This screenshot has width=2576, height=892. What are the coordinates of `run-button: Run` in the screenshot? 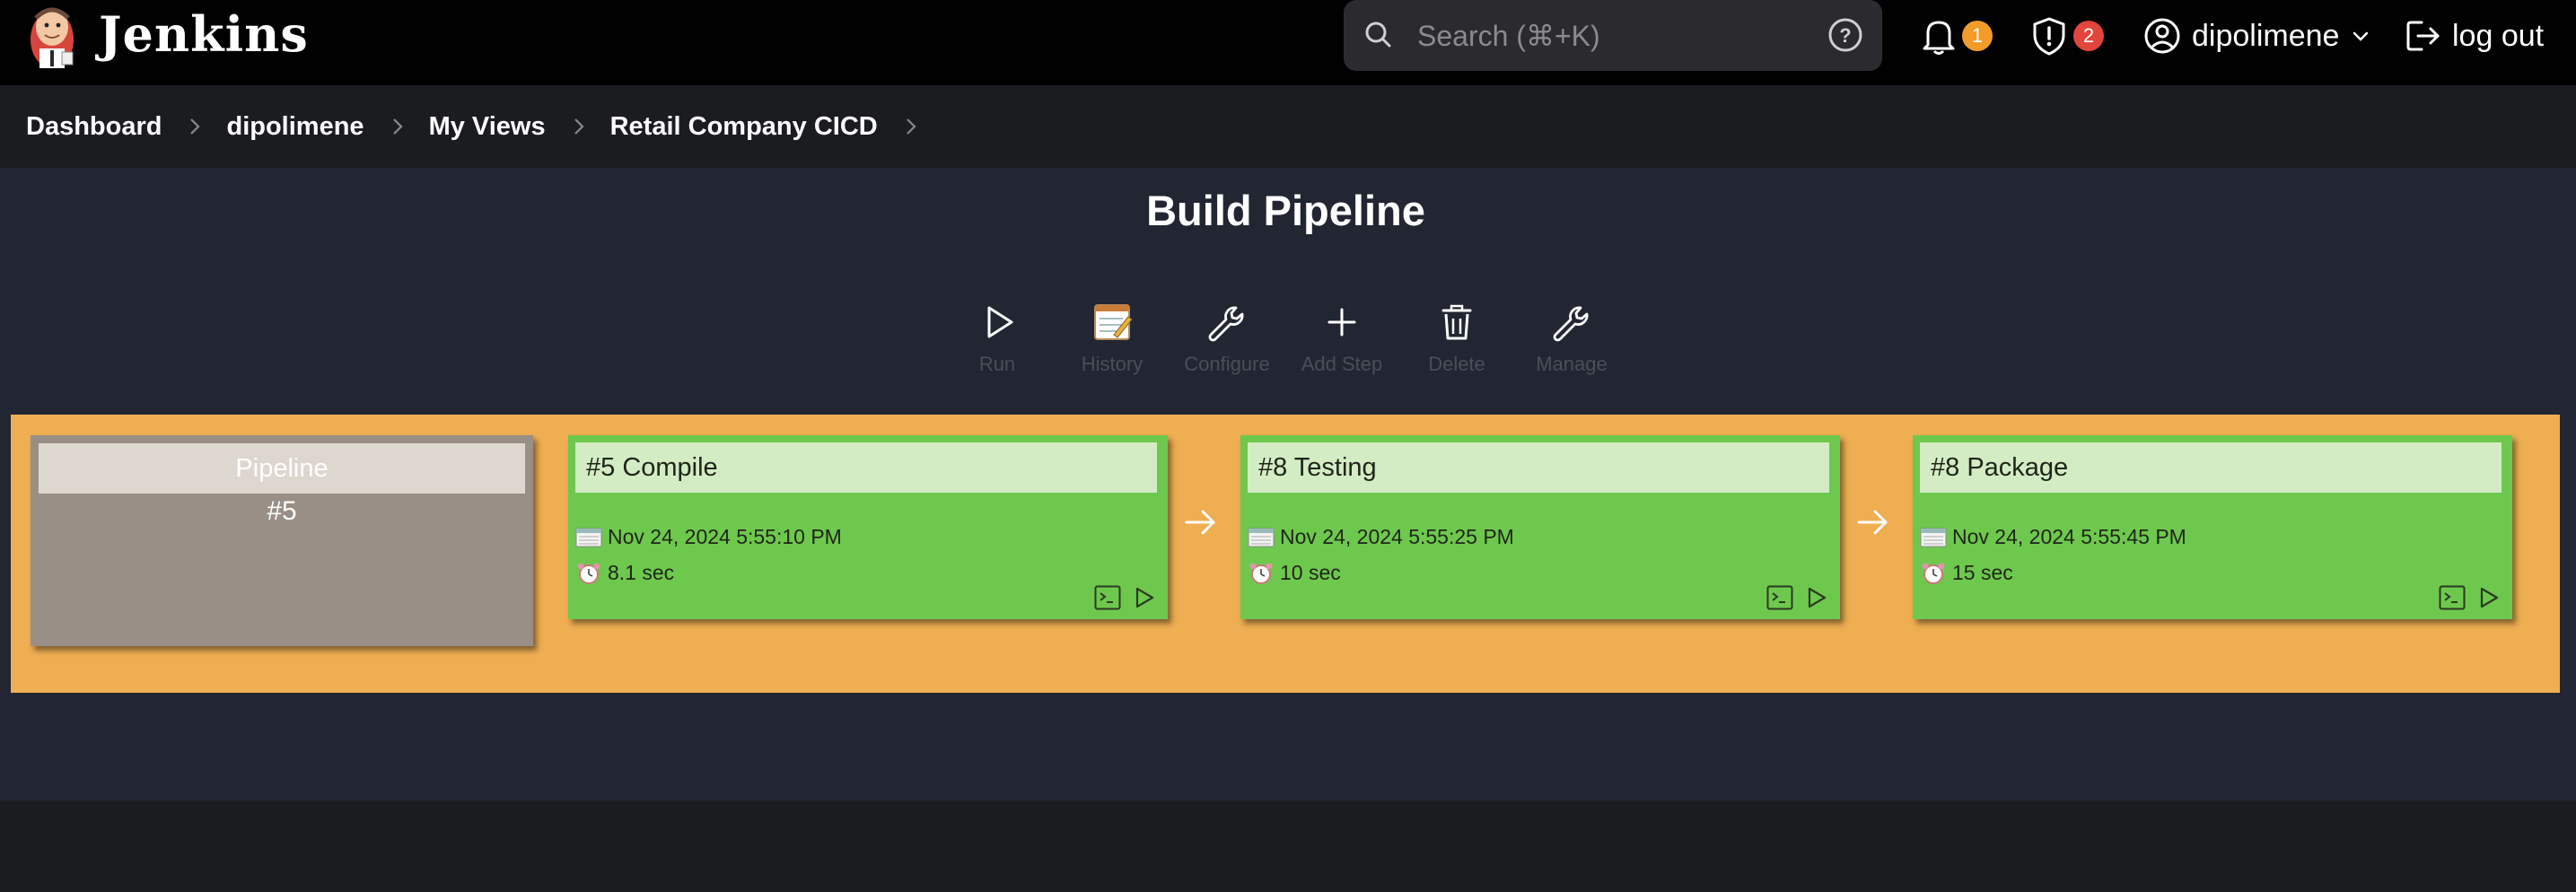 It's located at (997, 339).